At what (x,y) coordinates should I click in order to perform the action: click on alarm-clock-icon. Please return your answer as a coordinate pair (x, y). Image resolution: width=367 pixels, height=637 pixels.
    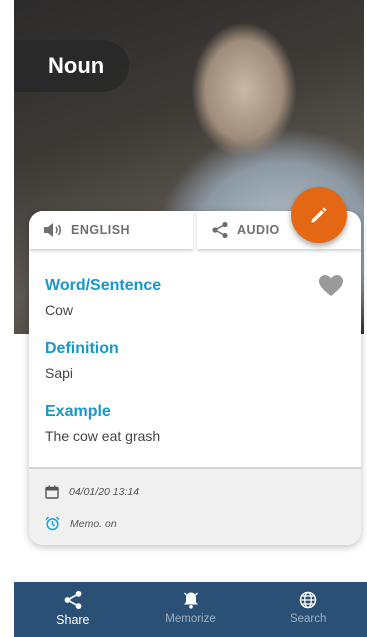
    Looking at the image, I should click on (52, 523).